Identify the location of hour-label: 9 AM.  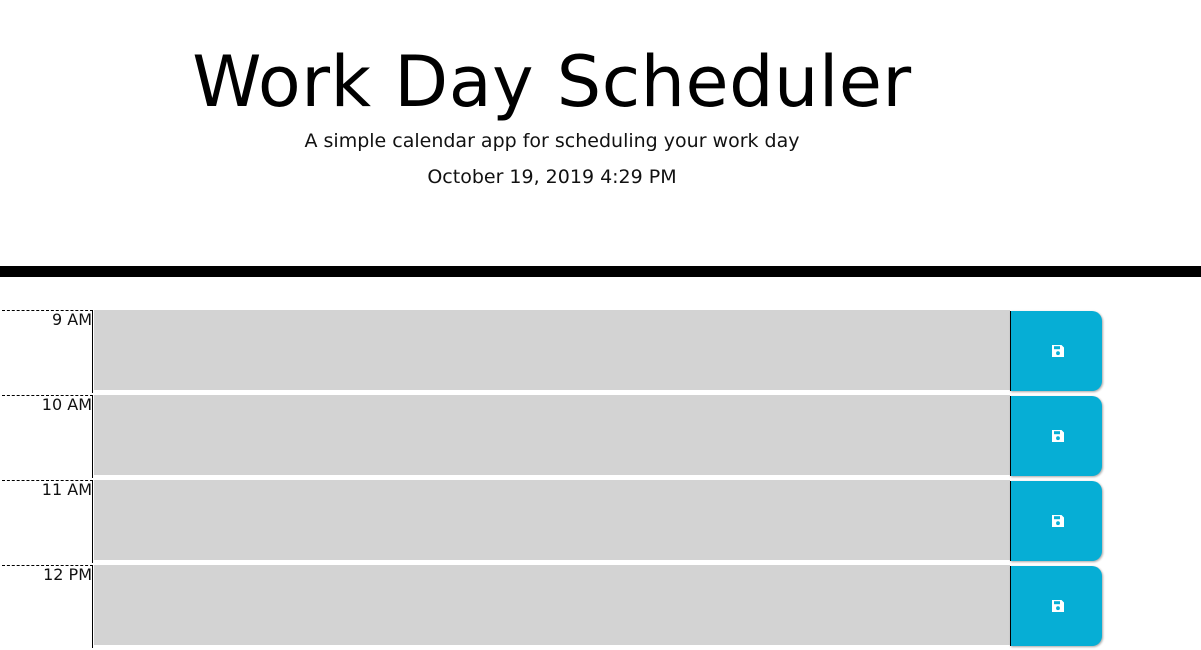
(47, 351).